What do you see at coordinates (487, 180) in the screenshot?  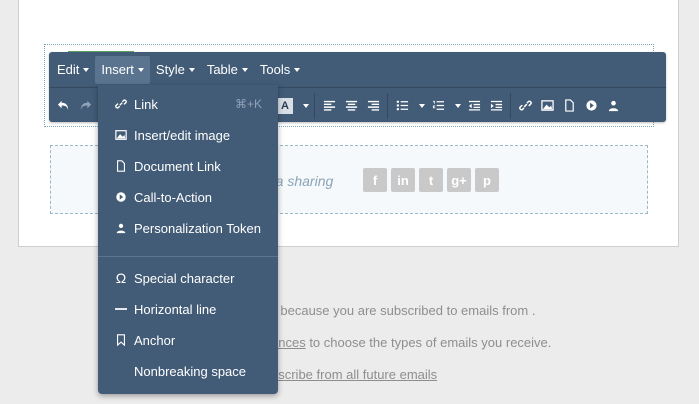 I see `pinterest-icon: p` at bounding box center [487, 180].